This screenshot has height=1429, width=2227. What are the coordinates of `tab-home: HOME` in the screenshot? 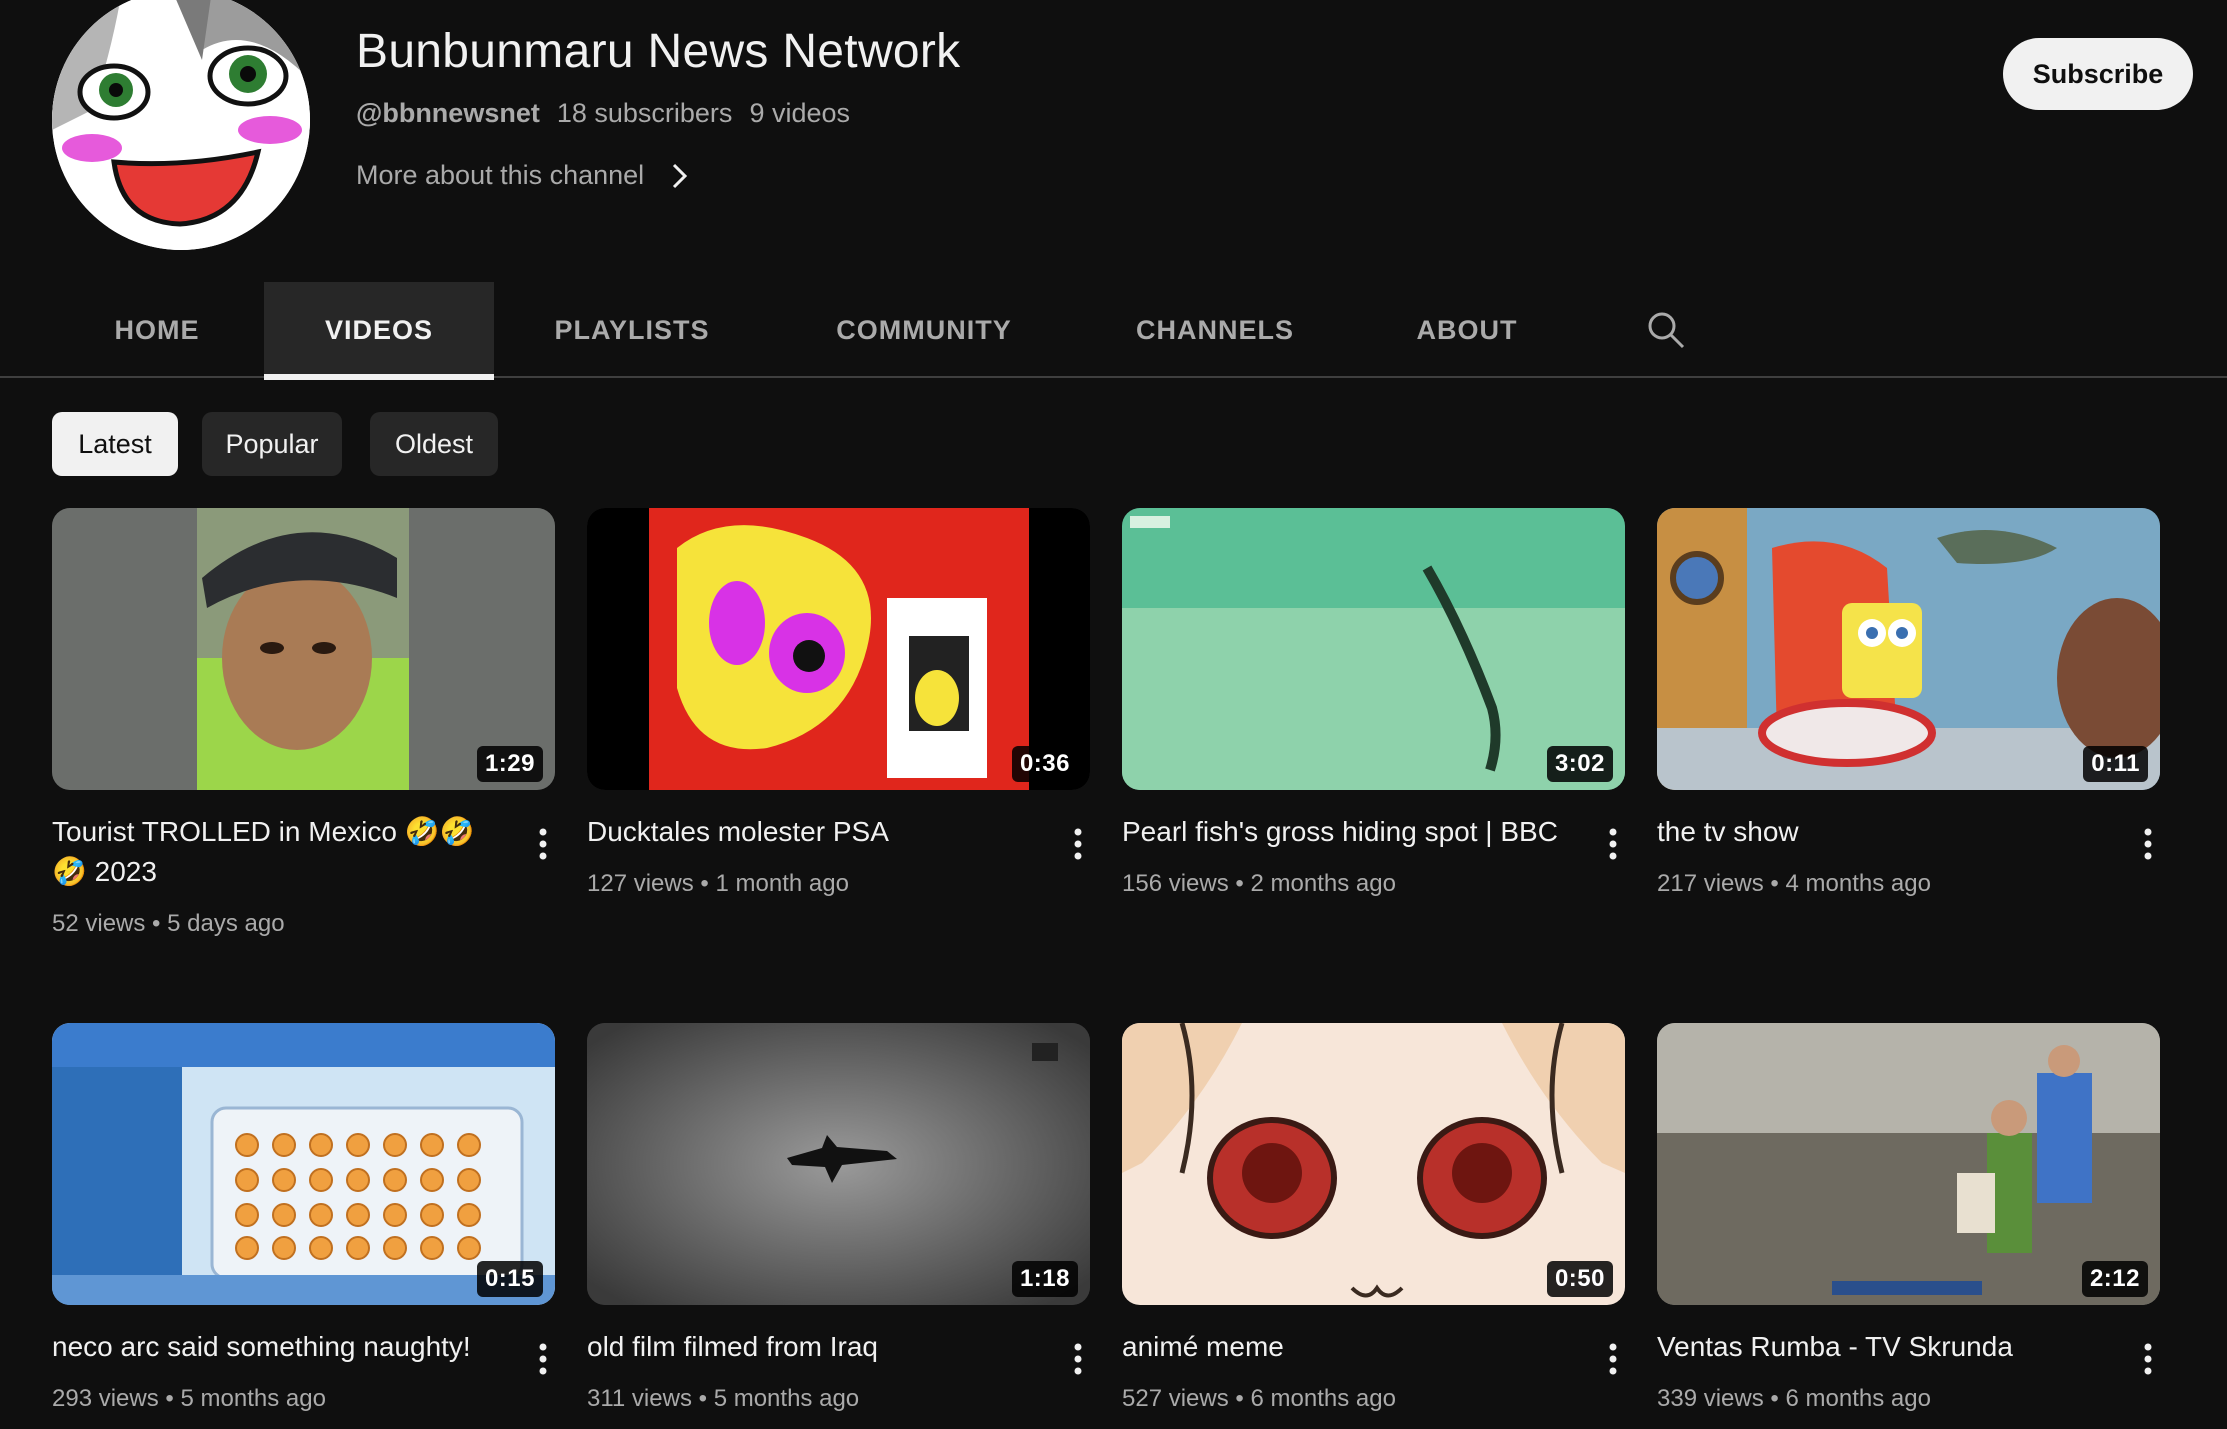 It's located at (157, 330).